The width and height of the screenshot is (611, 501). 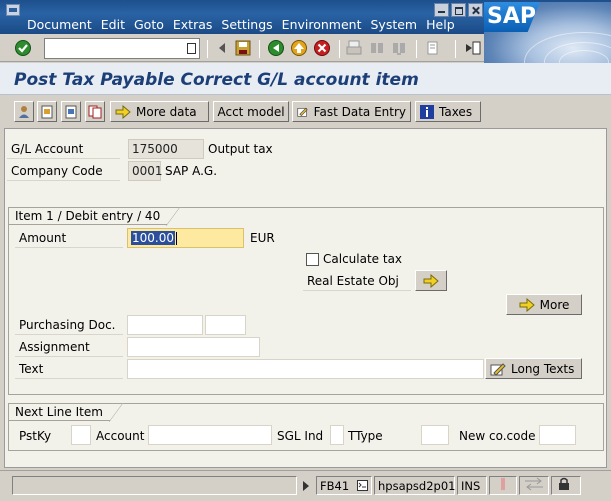 I want to click on ttype-input, so click(x=435, y=435).